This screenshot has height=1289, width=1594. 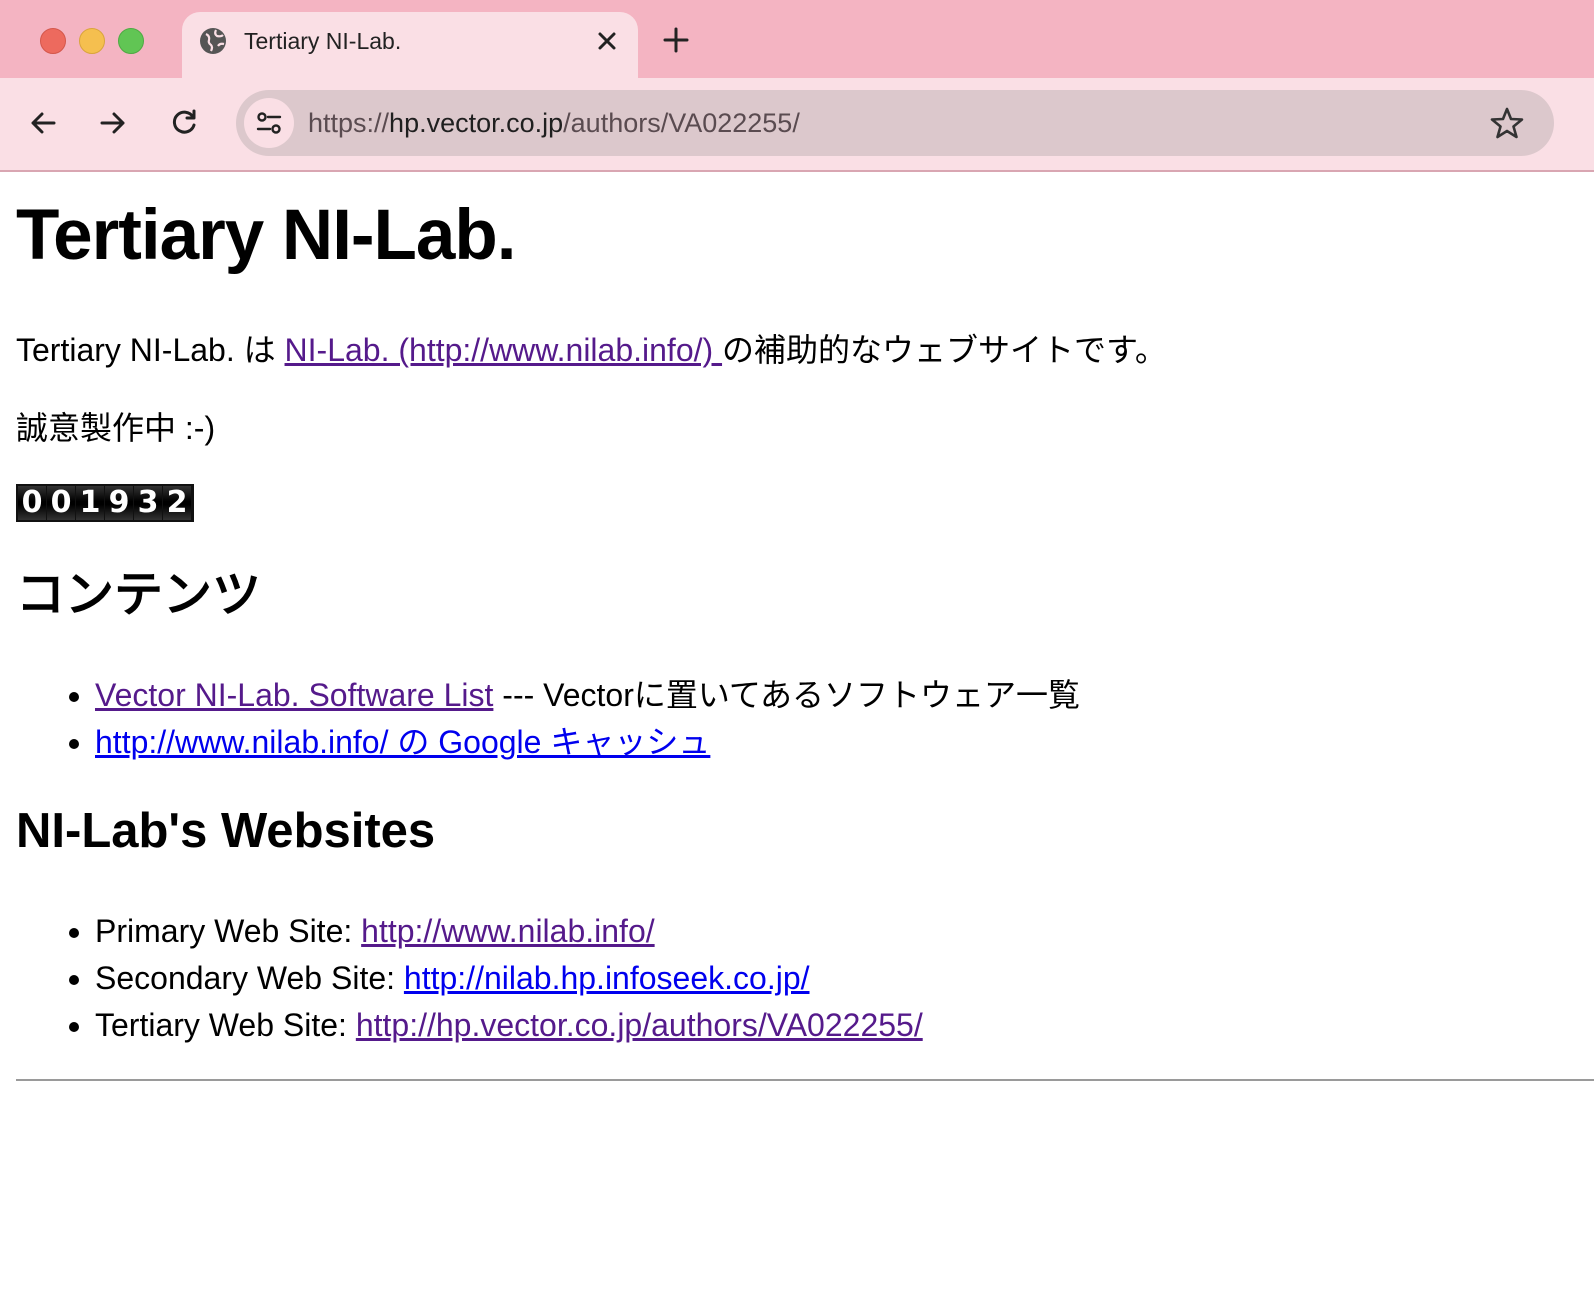 I want to click on site-info-button, so click(x=269, y=123).